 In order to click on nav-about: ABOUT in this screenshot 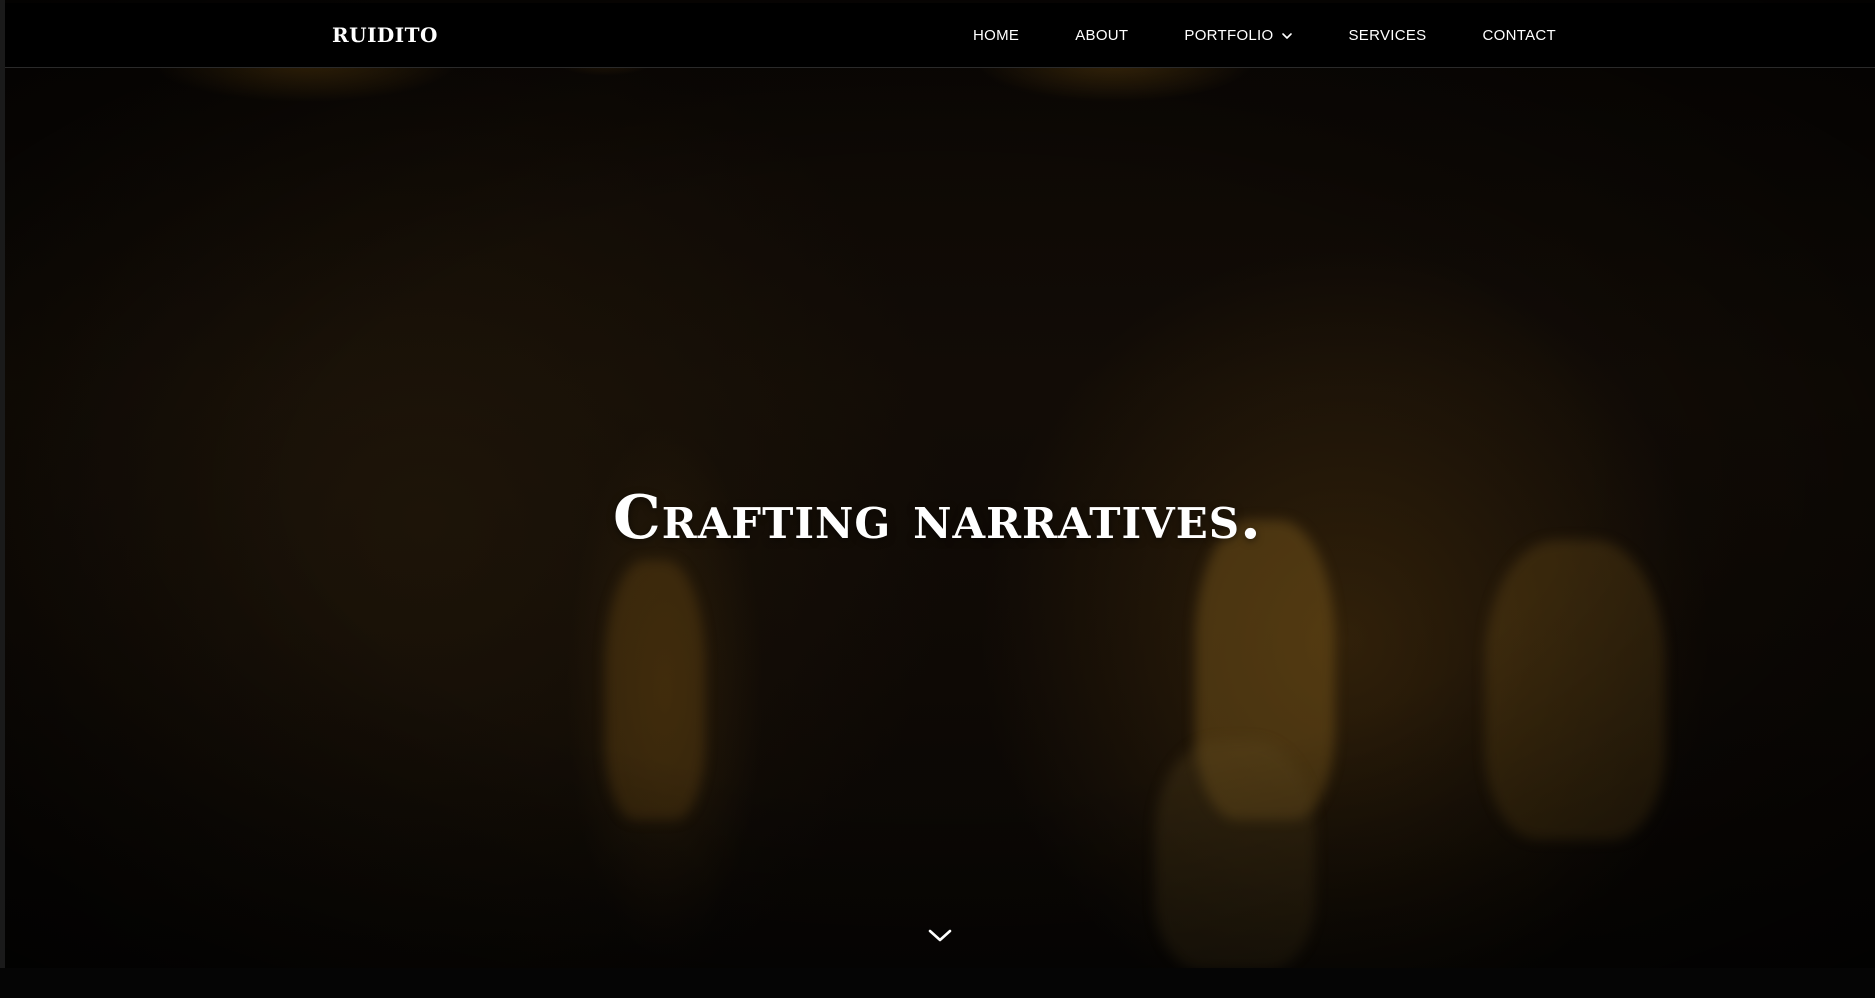, I will do `click(1101, 35)`.